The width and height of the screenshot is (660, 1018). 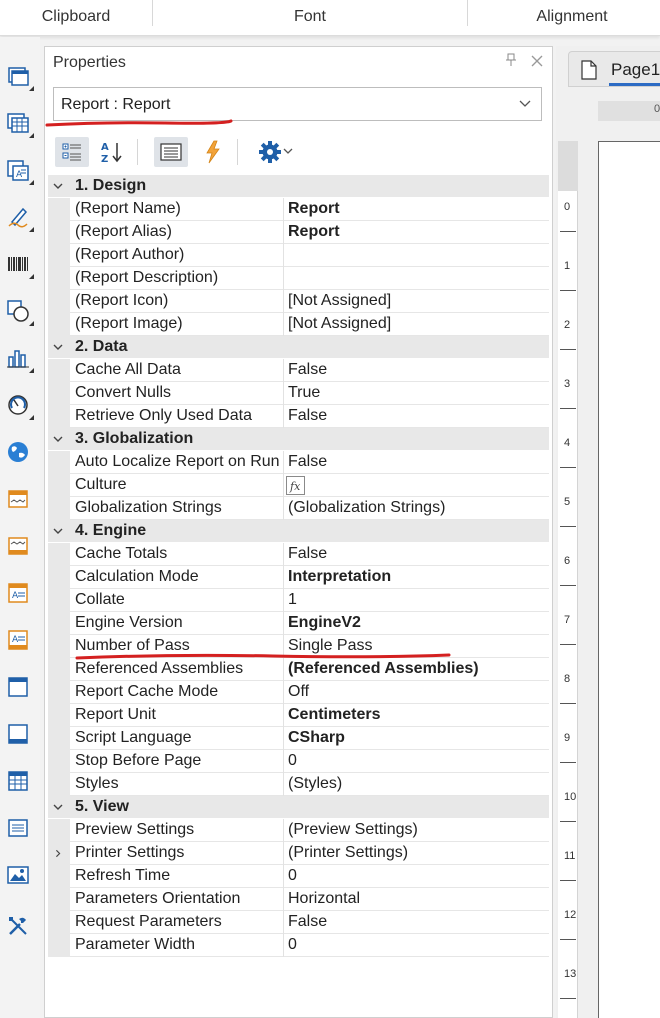 What do you see at coordinates (213, 152) in the screenshot?
I see `events-button` at bounding box center [213, 152].